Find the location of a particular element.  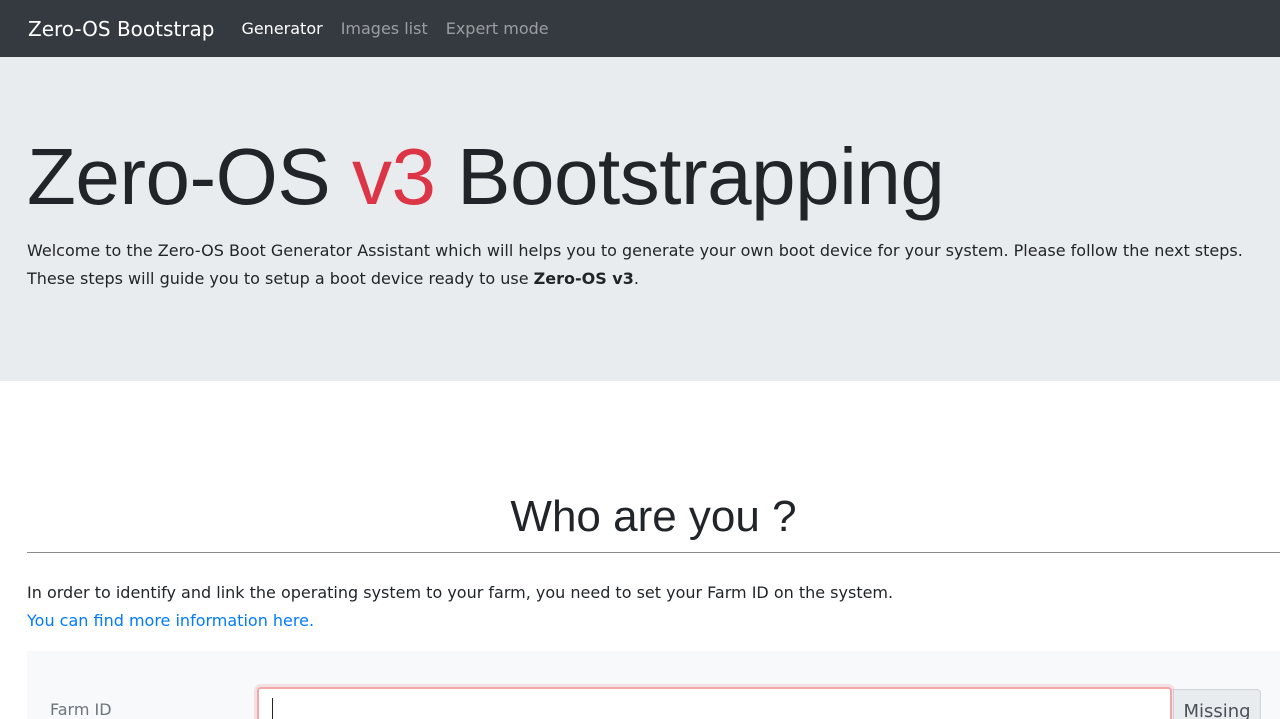

text-caret is located at coordinates (272, 708).